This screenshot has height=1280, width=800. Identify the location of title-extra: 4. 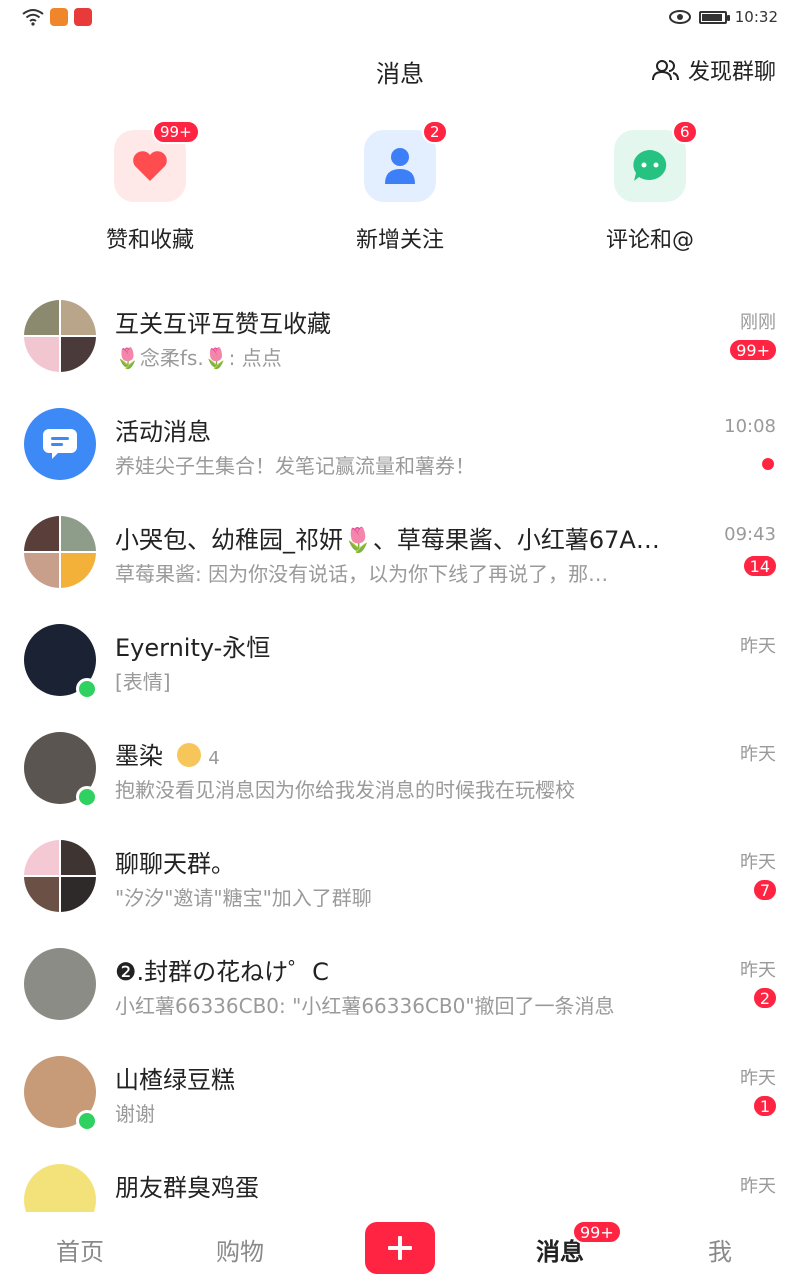
(214, 758).